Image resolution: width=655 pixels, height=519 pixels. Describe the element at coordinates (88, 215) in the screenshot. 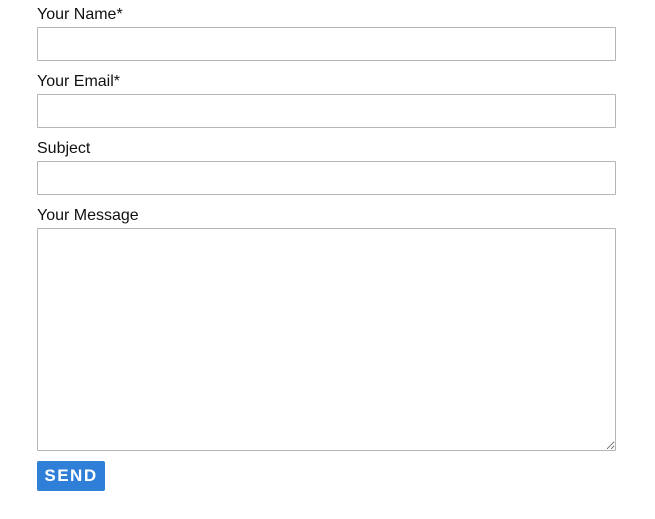

I see `message-label: Your Message` at that location.